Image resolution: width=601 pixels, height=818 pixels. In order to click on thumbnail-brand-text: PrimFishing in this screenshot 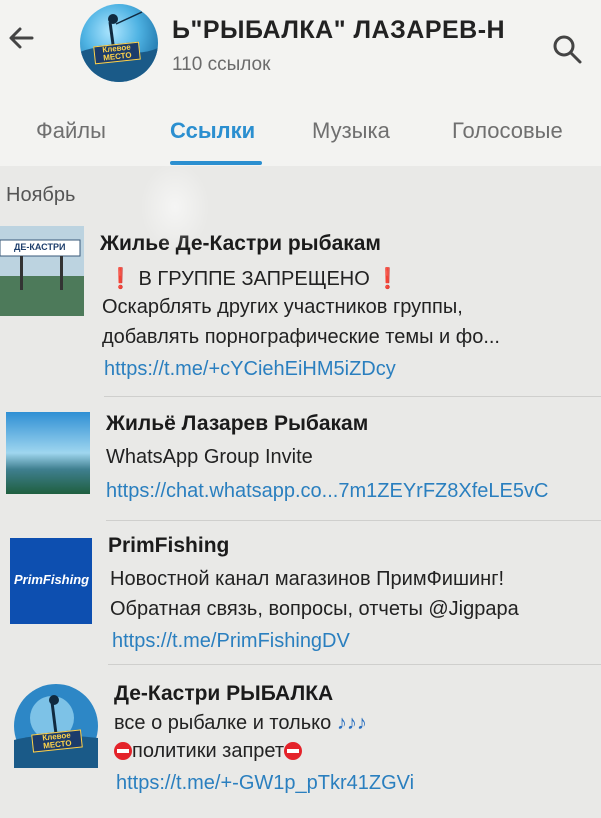, I will do `click(52, 579)`.